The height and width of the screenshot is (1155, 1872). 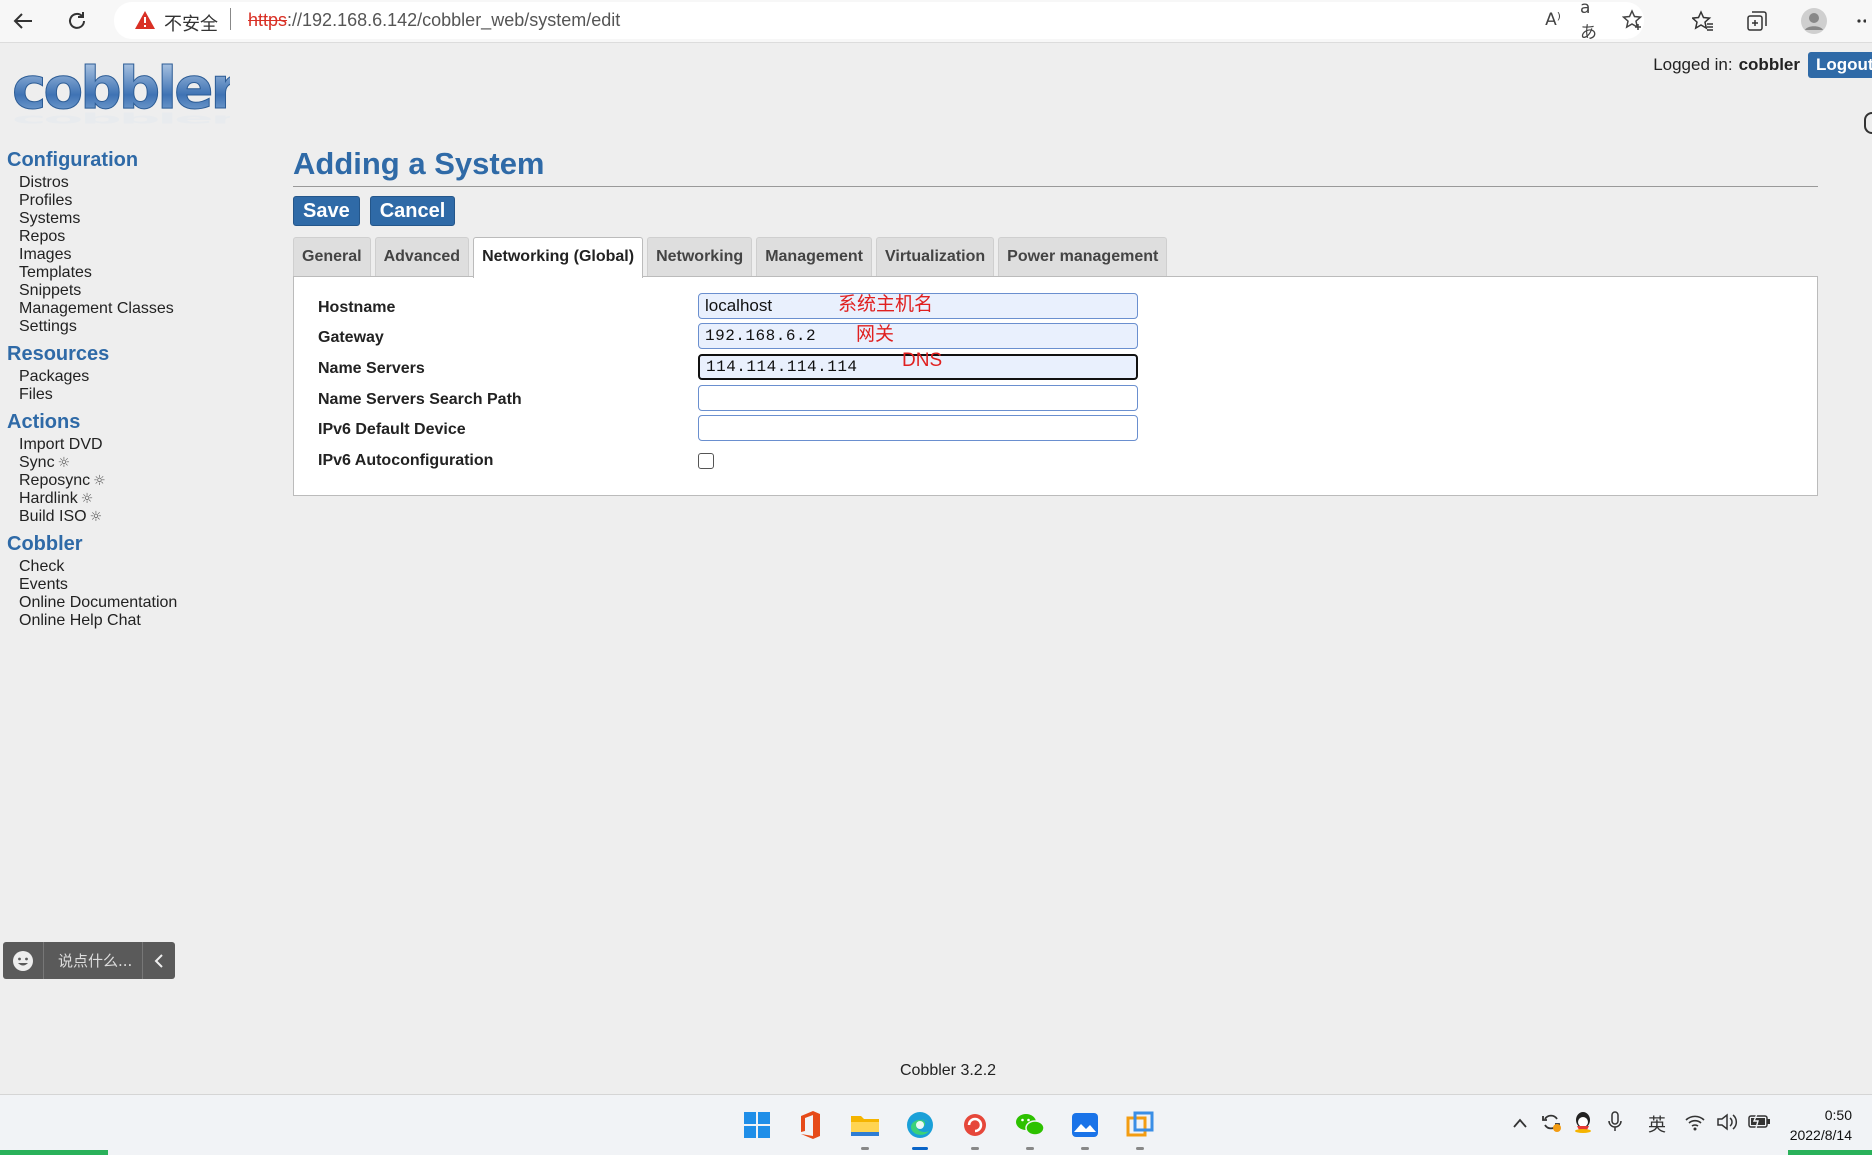 What do you see at coordinates (738, 461) in the screenshot?
I see `ipv6-autoconf-row: IPv6 Autoconfiguration` at bounding box center [738, 461].